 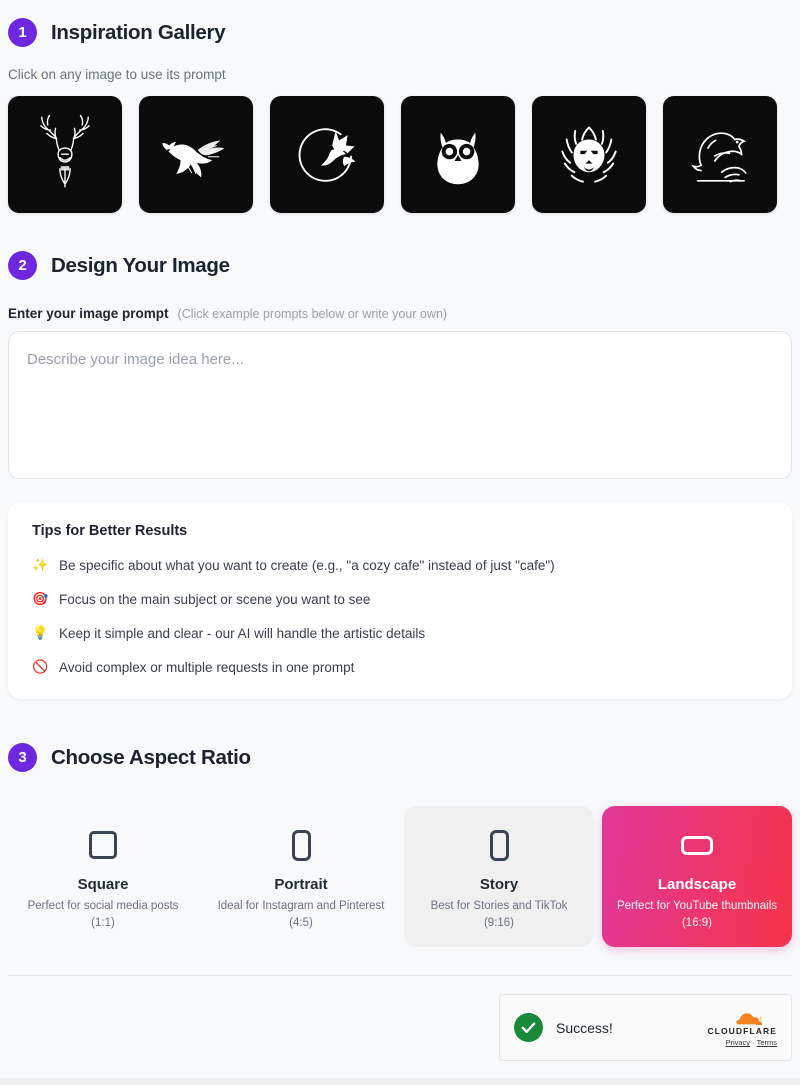 What do you see at coordinates (697, 845) in the screenshot?
I see `landscape-shape-icon` at bounding box center [697, 845].